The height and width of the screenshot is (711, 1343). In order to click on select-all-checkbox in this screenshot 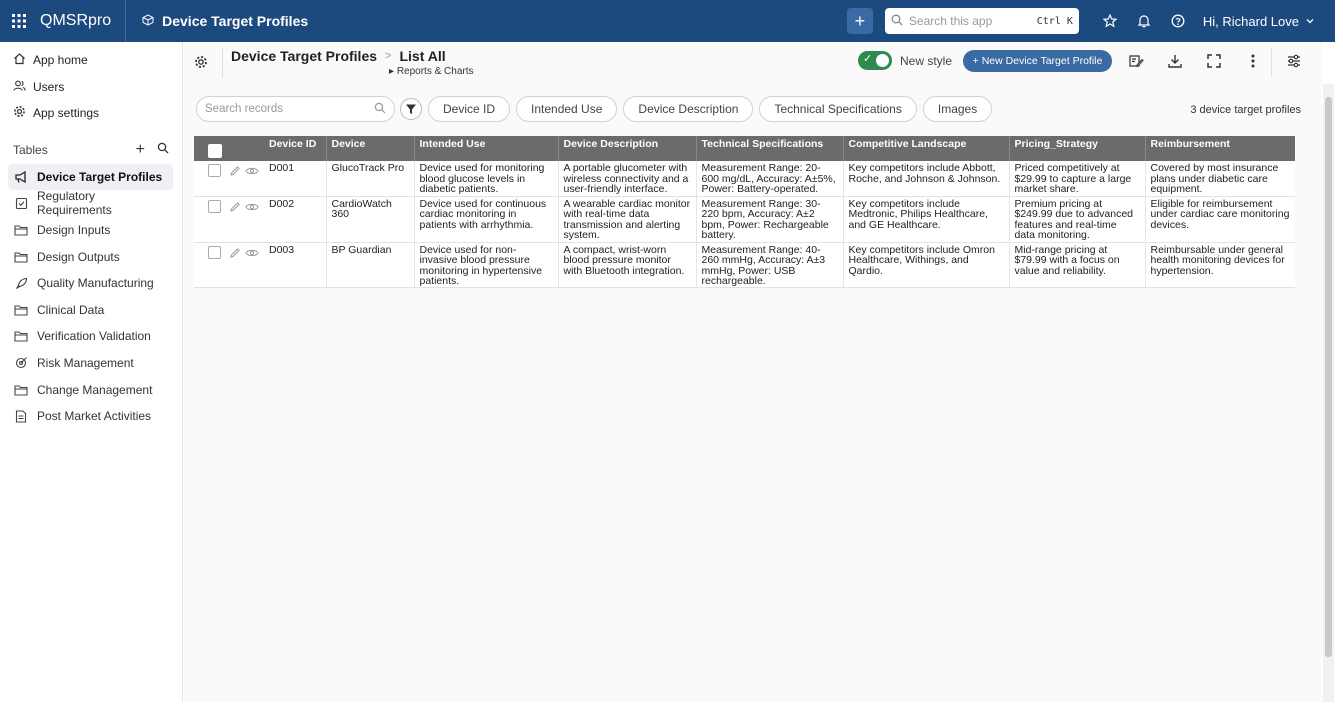, I will do `click(215, 151)`.